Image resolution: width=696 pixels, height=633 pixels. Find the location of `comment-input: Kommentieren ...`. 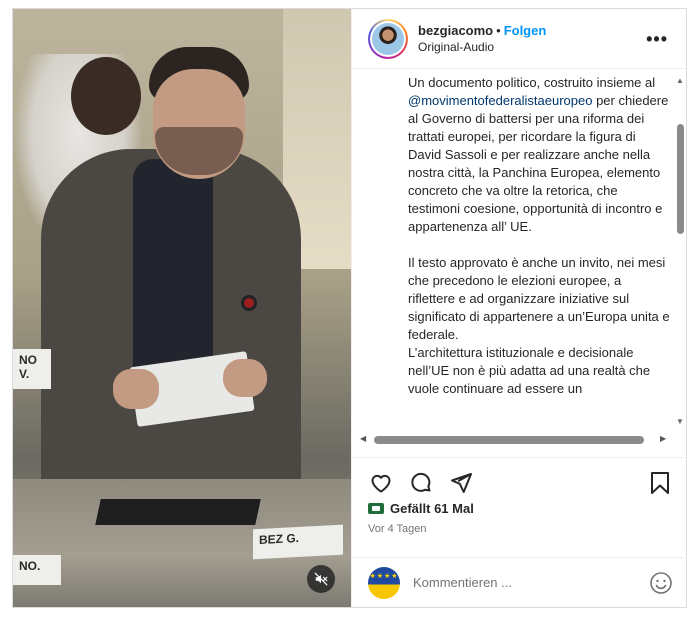

comment-input: Kommentieren ... is located at coordinates (462, 582).